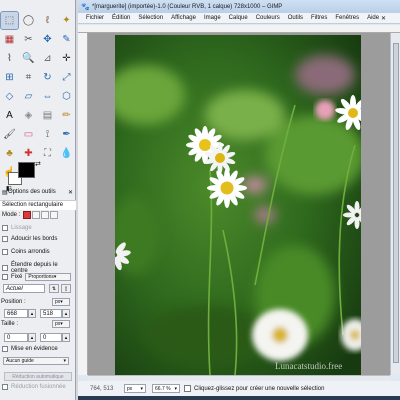 The image size is (400, 400). I want to click on size-w-input: 0, so click(16, 337).